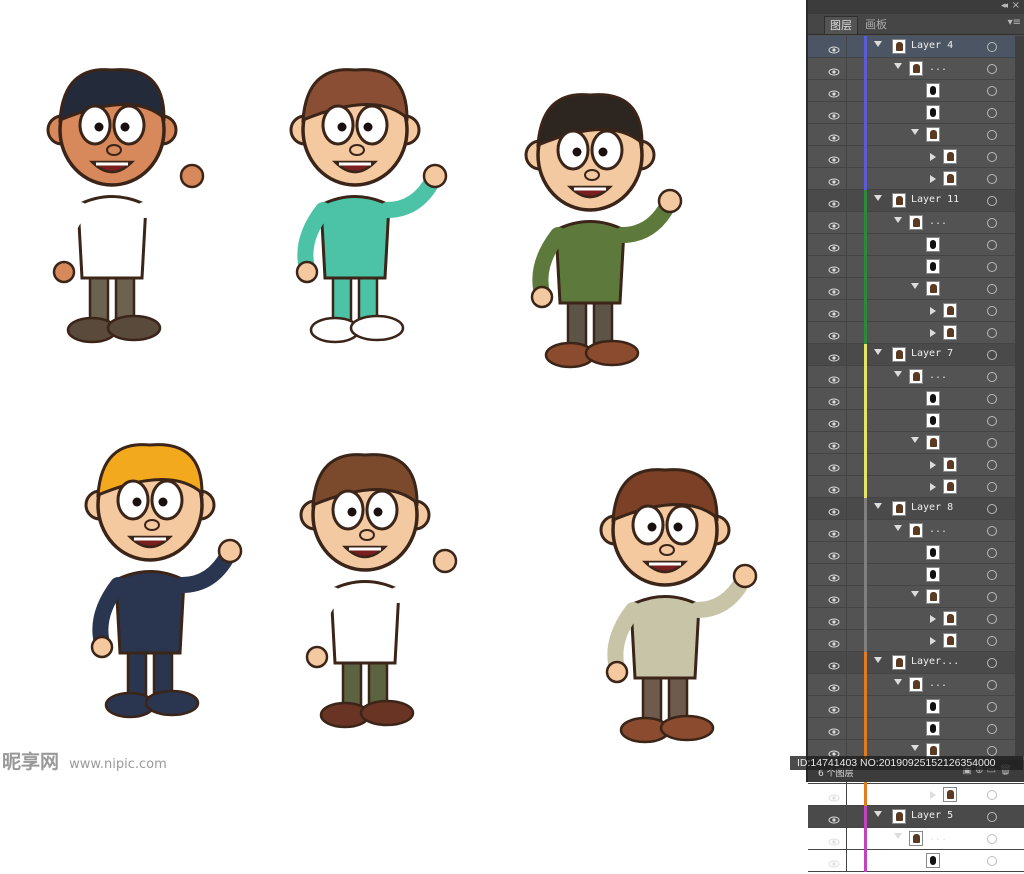 This screenshot has width=1024, height=874. What do you see at coordinates (841, 25) in the screenshot?
I see `tab-layers: 图层` at bounding box center [841, 25].